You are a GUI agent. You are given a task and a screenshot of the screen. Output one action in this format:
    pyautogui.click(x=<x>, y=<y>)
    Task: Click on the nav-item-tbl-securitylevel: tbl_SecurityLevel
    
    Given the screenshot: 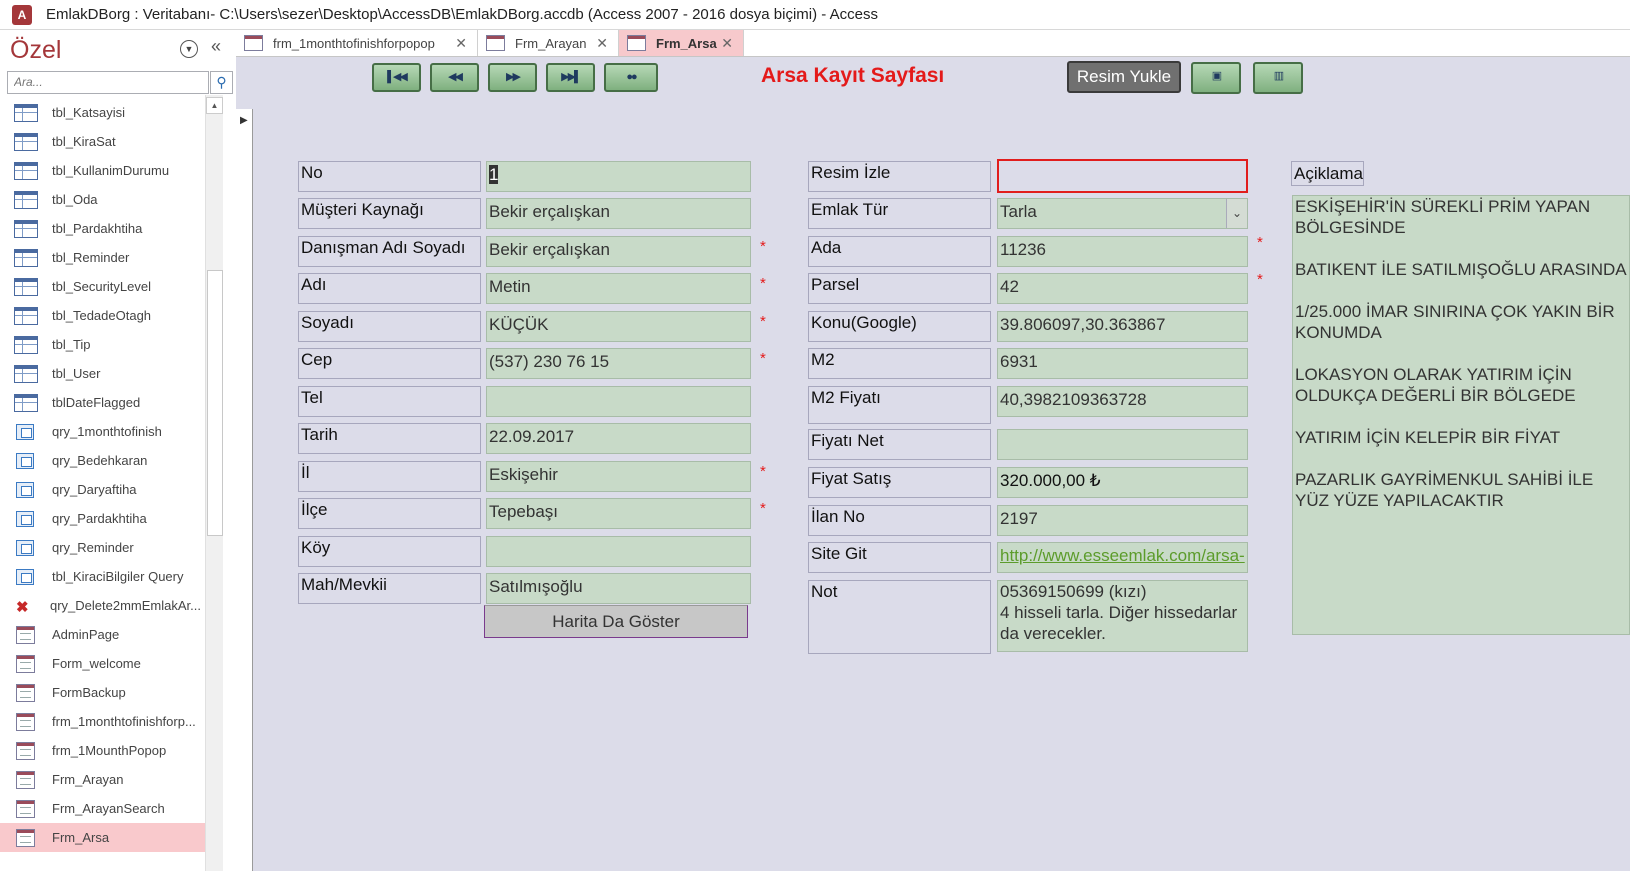 What is the action you would take?
    pyautogui.click(x=106, y=286)
    